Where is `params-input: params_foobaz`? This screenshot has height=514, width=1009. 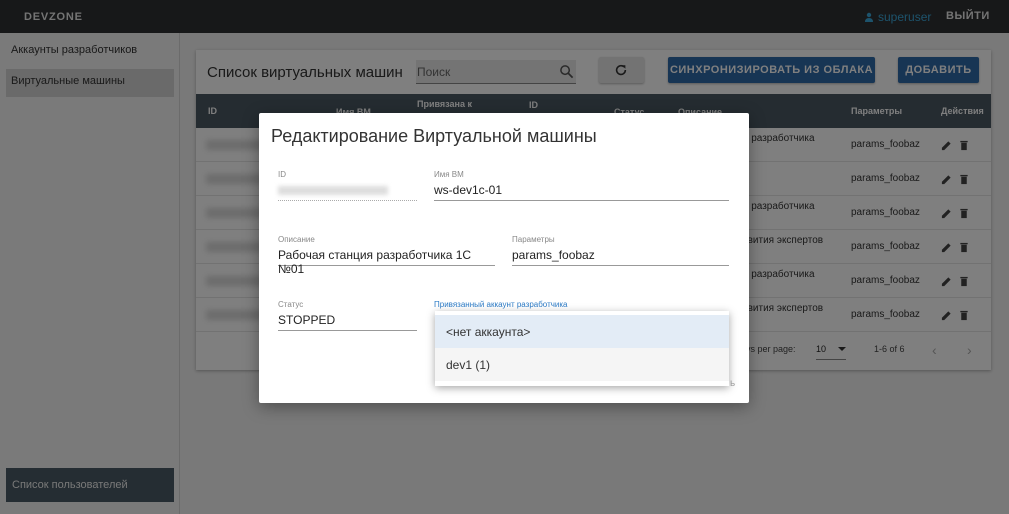 params-input: params_foobaz is located at coordinates (620, 256).